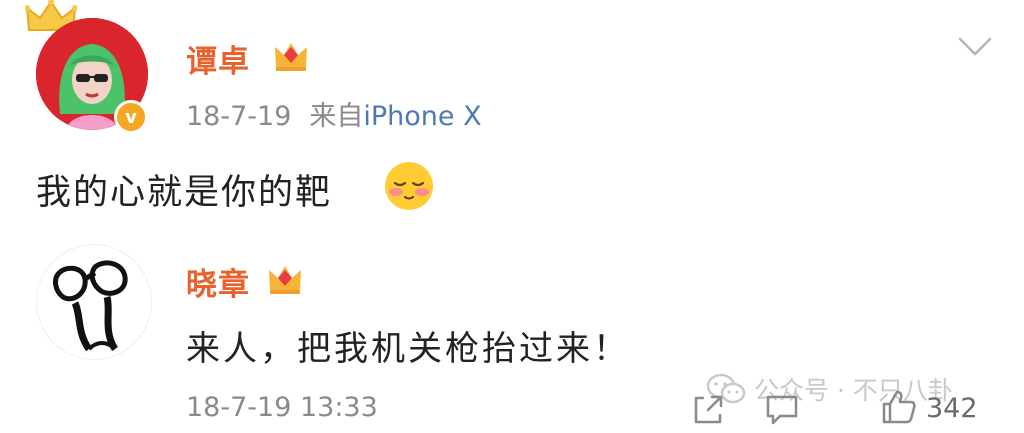 This screenshot has width=1024, height=433. What do you see at coordinates (708, 410) in the screenshot?
I see `share-icon` at bounding box center [708, 410].